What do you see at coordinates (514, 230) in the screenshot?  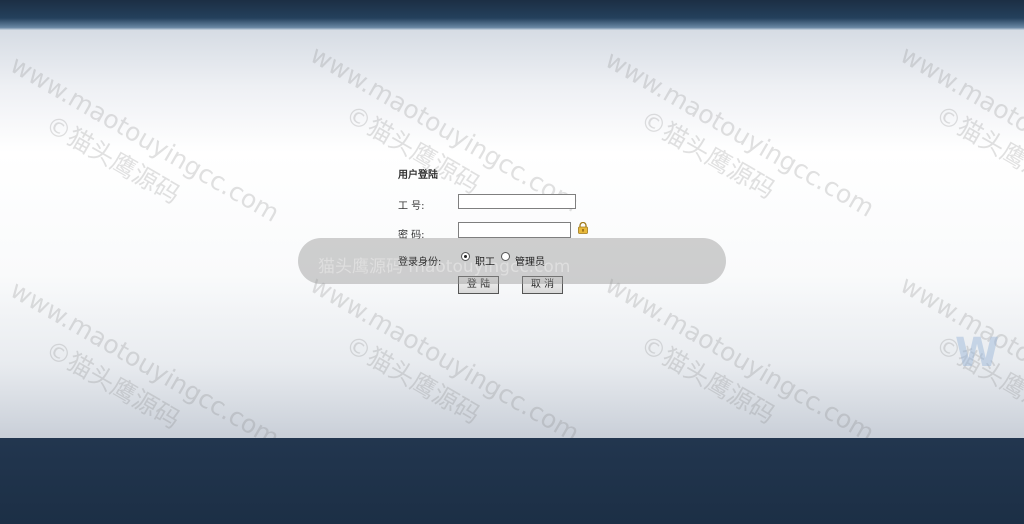 I see `password-input` at bounding box center [514, 230].